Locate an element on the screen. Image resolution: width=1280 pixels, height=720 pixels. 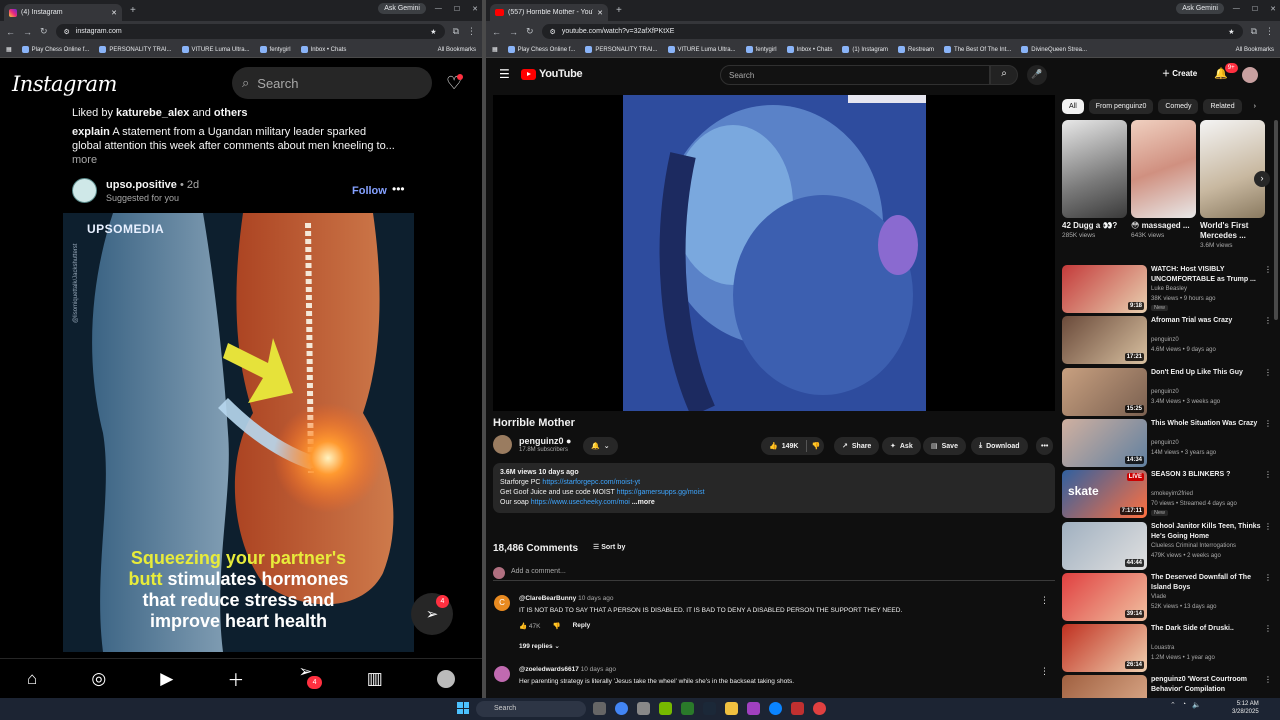
new-tab-icon: + is located at coordinates (619, 10).